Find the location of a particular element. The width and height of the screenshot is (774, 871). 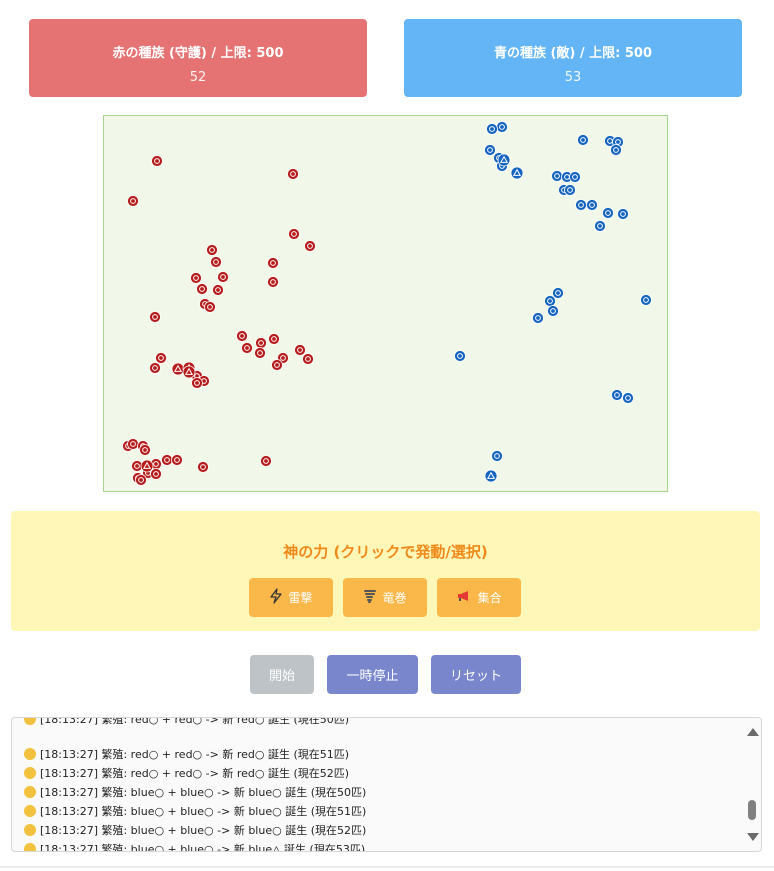

lightning-icon is located at coordinates (276, 597).